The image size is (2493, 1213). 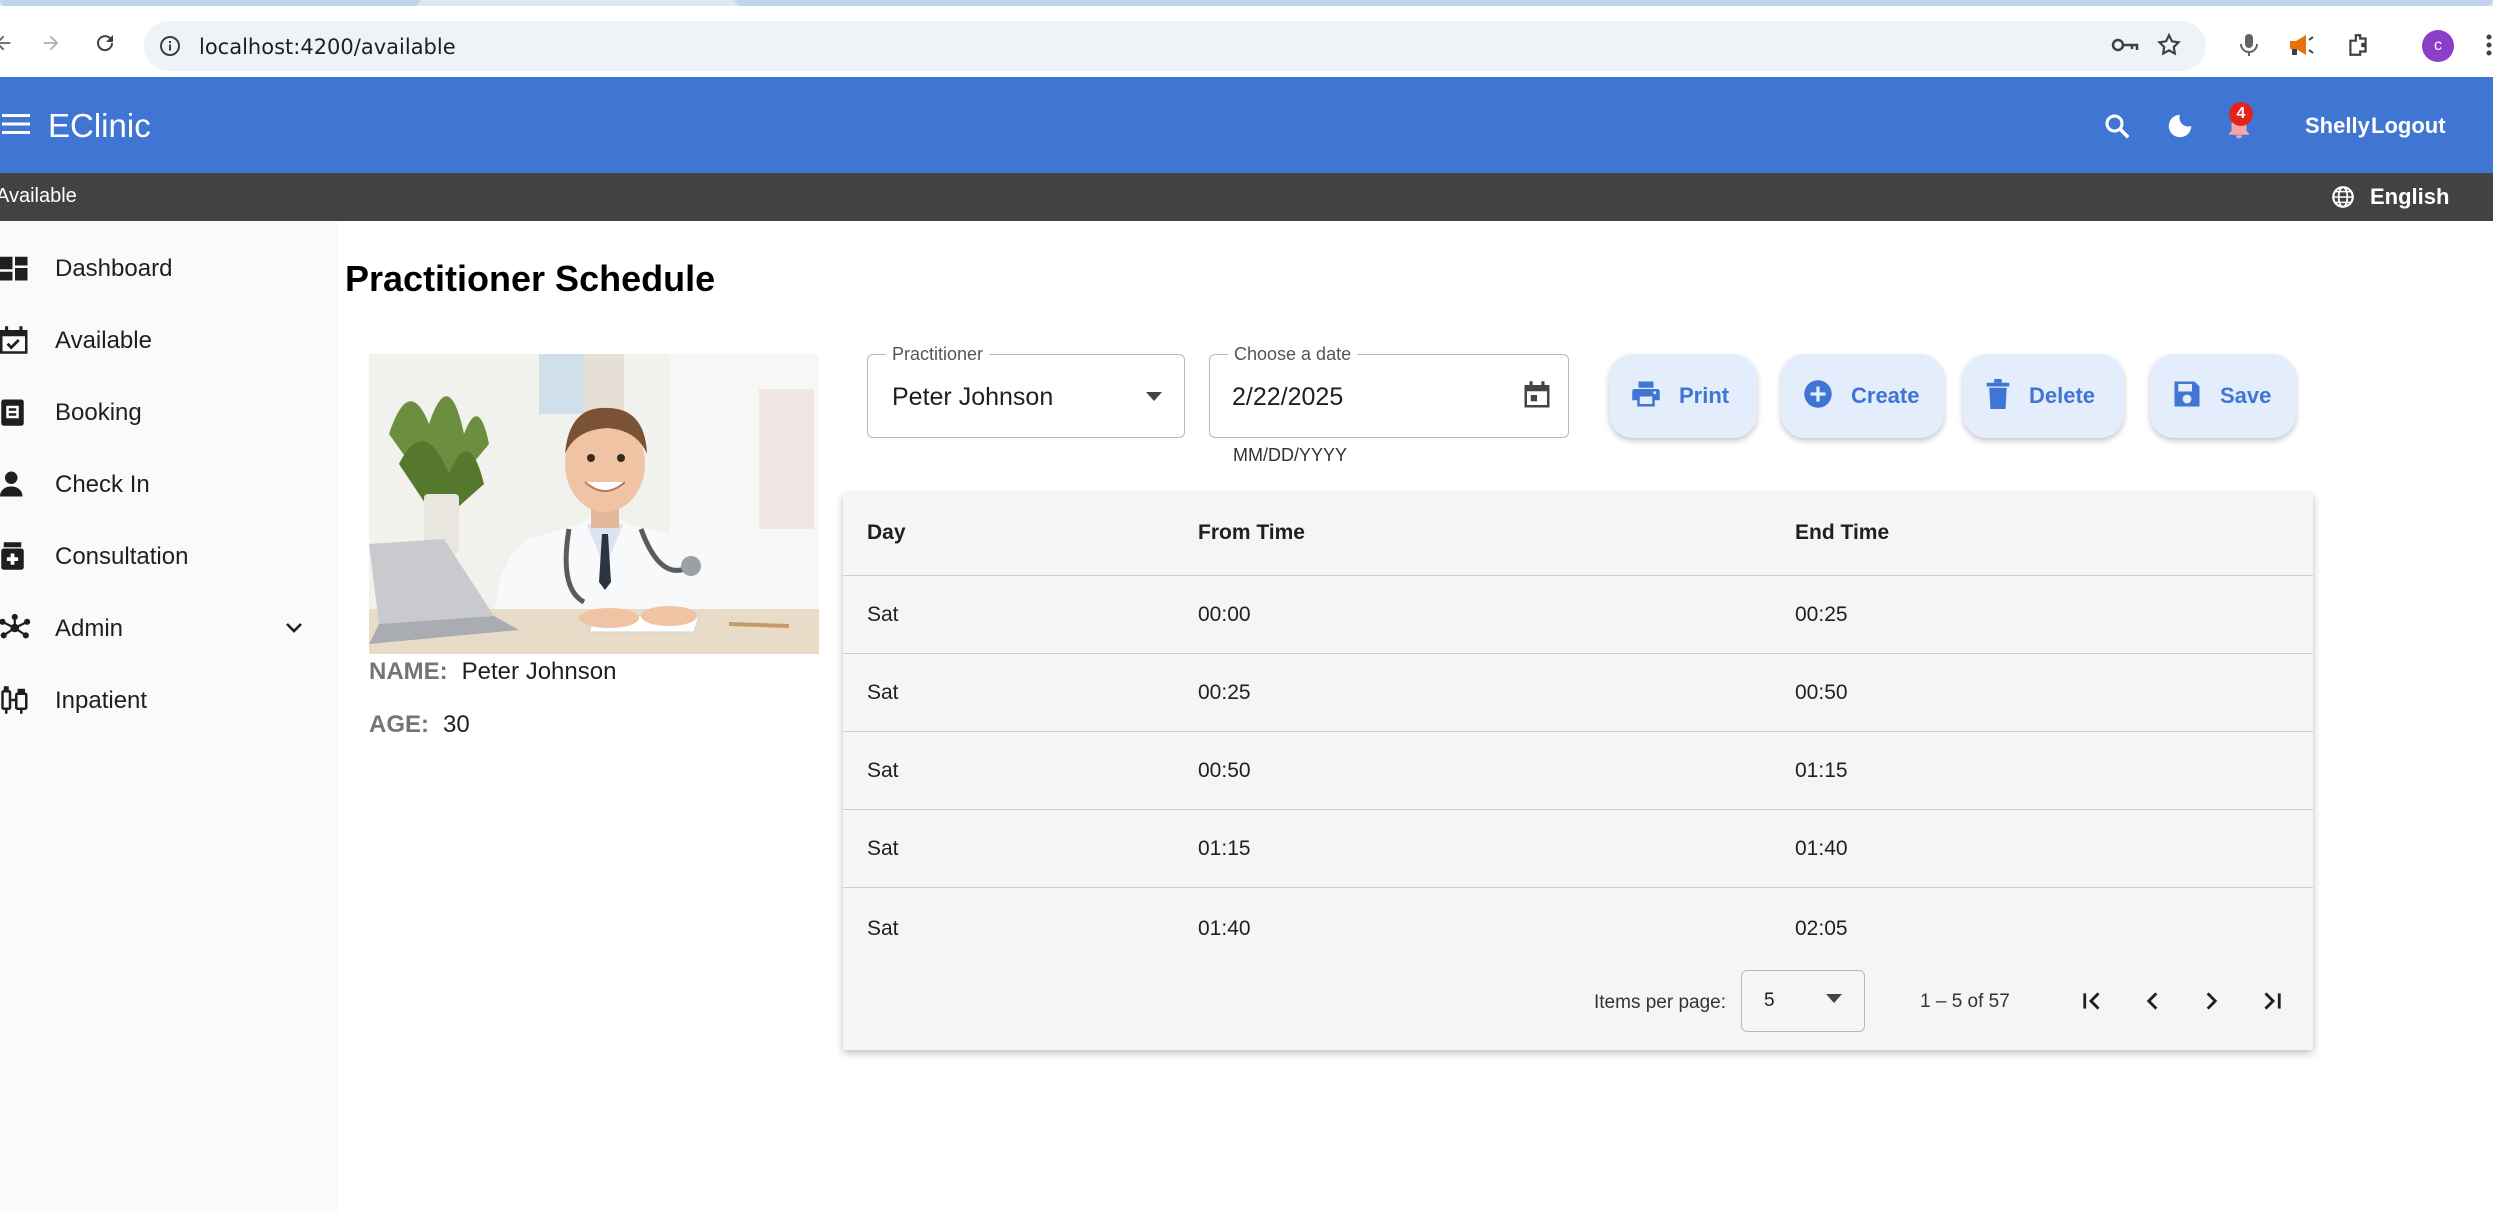 What do you see at coordinates (1842, 533) in the screenshot?
I see `column-header-end-time: End Time` at bounding box center [1842, 533].